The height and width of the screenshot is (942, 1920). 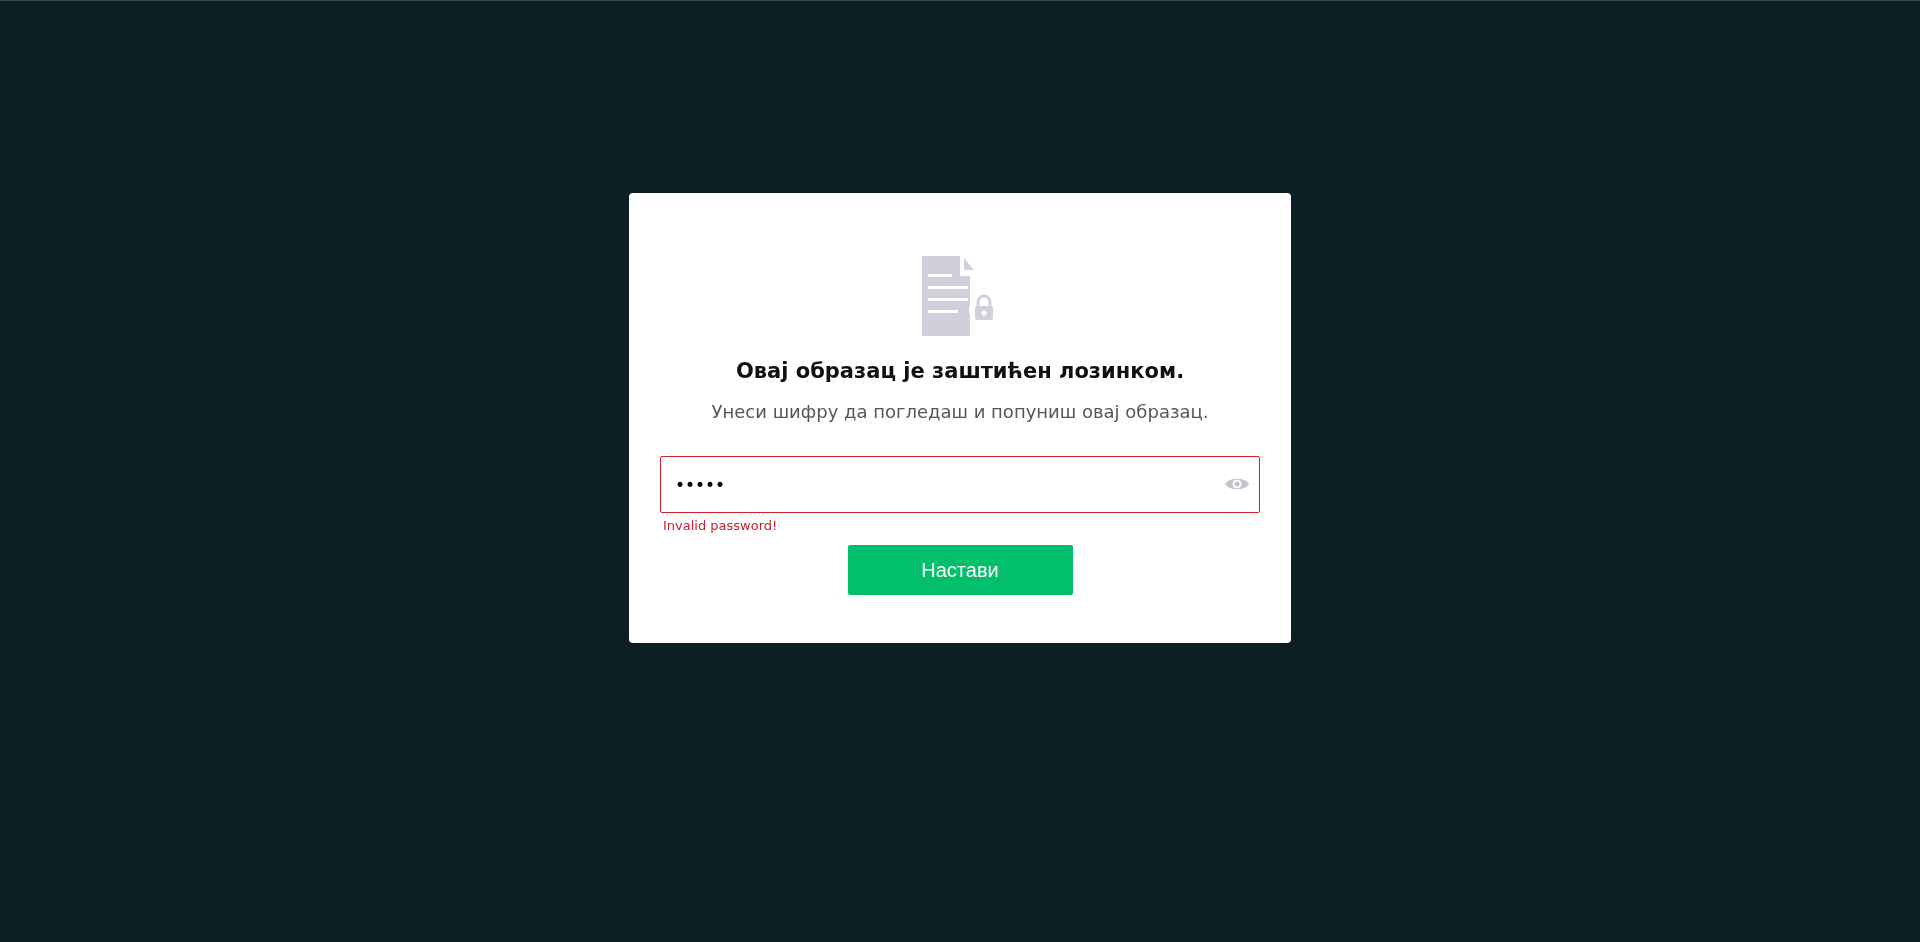 What do you see at coordinates (960, 371) in the screenshot?
I see `dialog-title: Овај образац је заштићен лозинком.` at bounding box center [960, 371].